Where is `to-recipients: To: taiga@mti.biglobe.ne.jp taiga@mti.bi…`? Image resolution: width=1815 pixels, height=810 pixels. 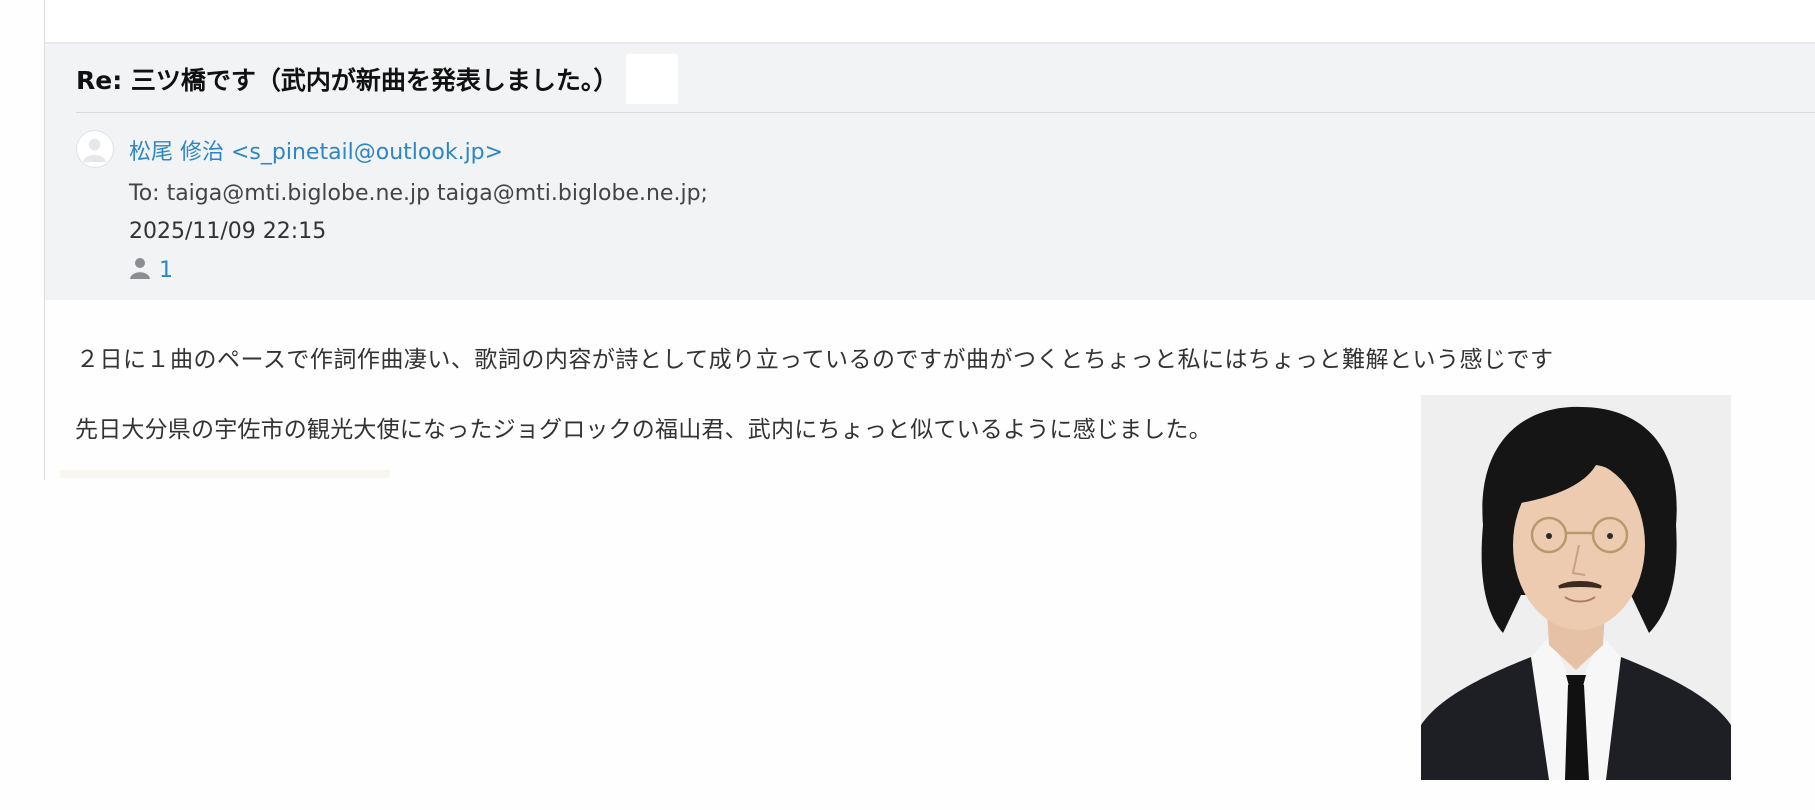 to-recipients: To: taiga@mti.biglobe.ne.jp taiga@mti.bi… is located at coordinates (418, 193).